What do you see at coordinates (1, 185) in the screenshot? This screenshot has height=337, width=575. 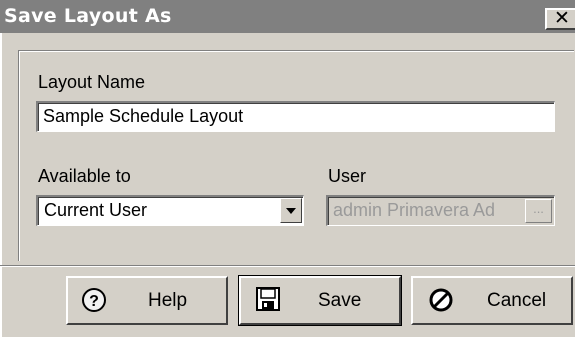 I see `window-edge` at bounding box center [1, 185].